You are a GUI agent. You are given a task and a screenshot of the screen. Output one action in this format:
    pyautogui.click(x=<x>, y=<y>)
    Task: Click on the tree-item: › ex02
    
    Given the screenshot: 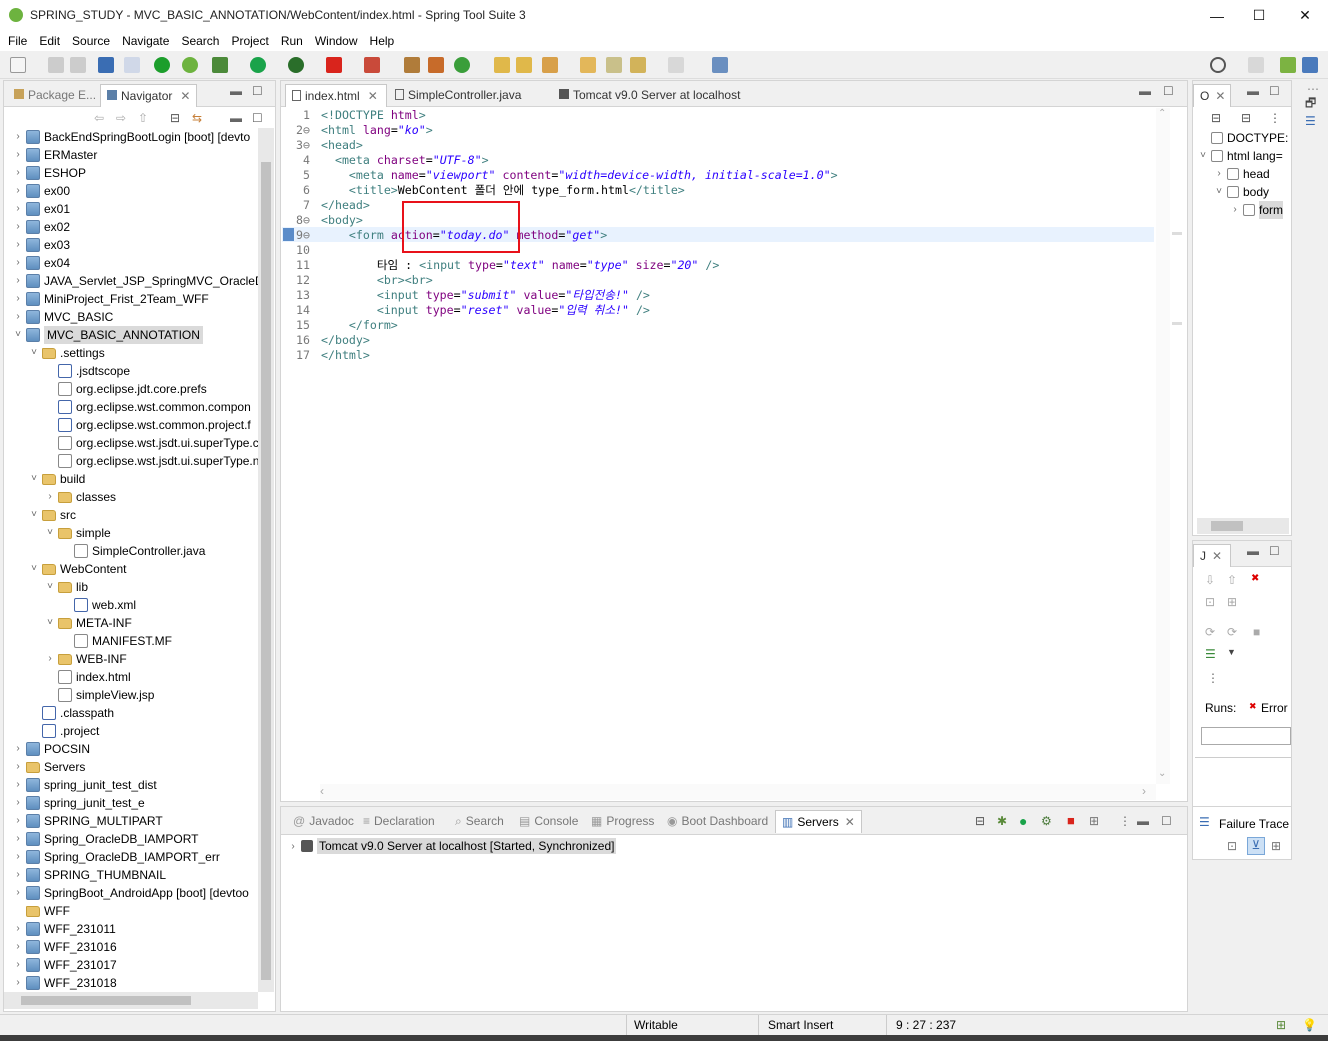 What is the action you would take?
    pyautogui.click(x=41, y=227)
    